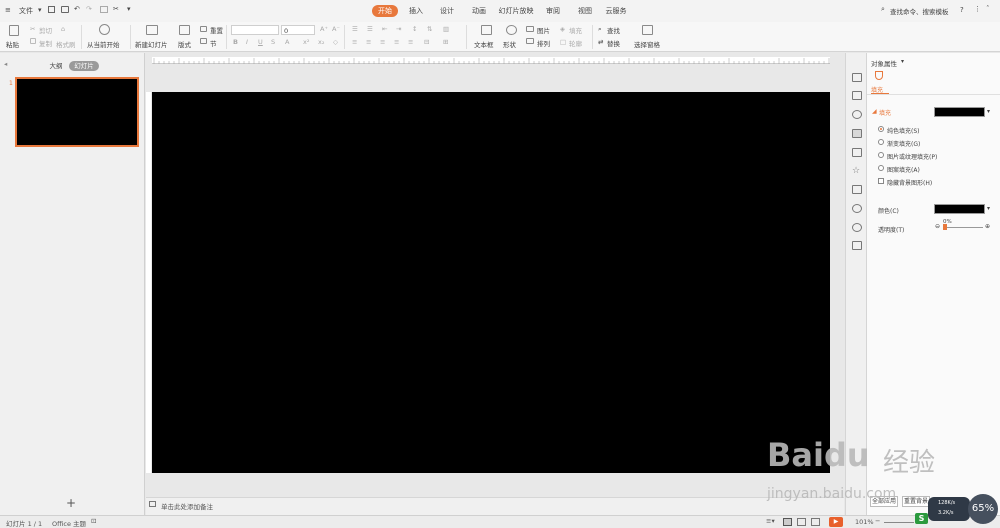 The image size is (1000, 528). Describe the element at coordinates (937, 226) in the screenshot. I see `decrease-icon: ⊖` at that location.